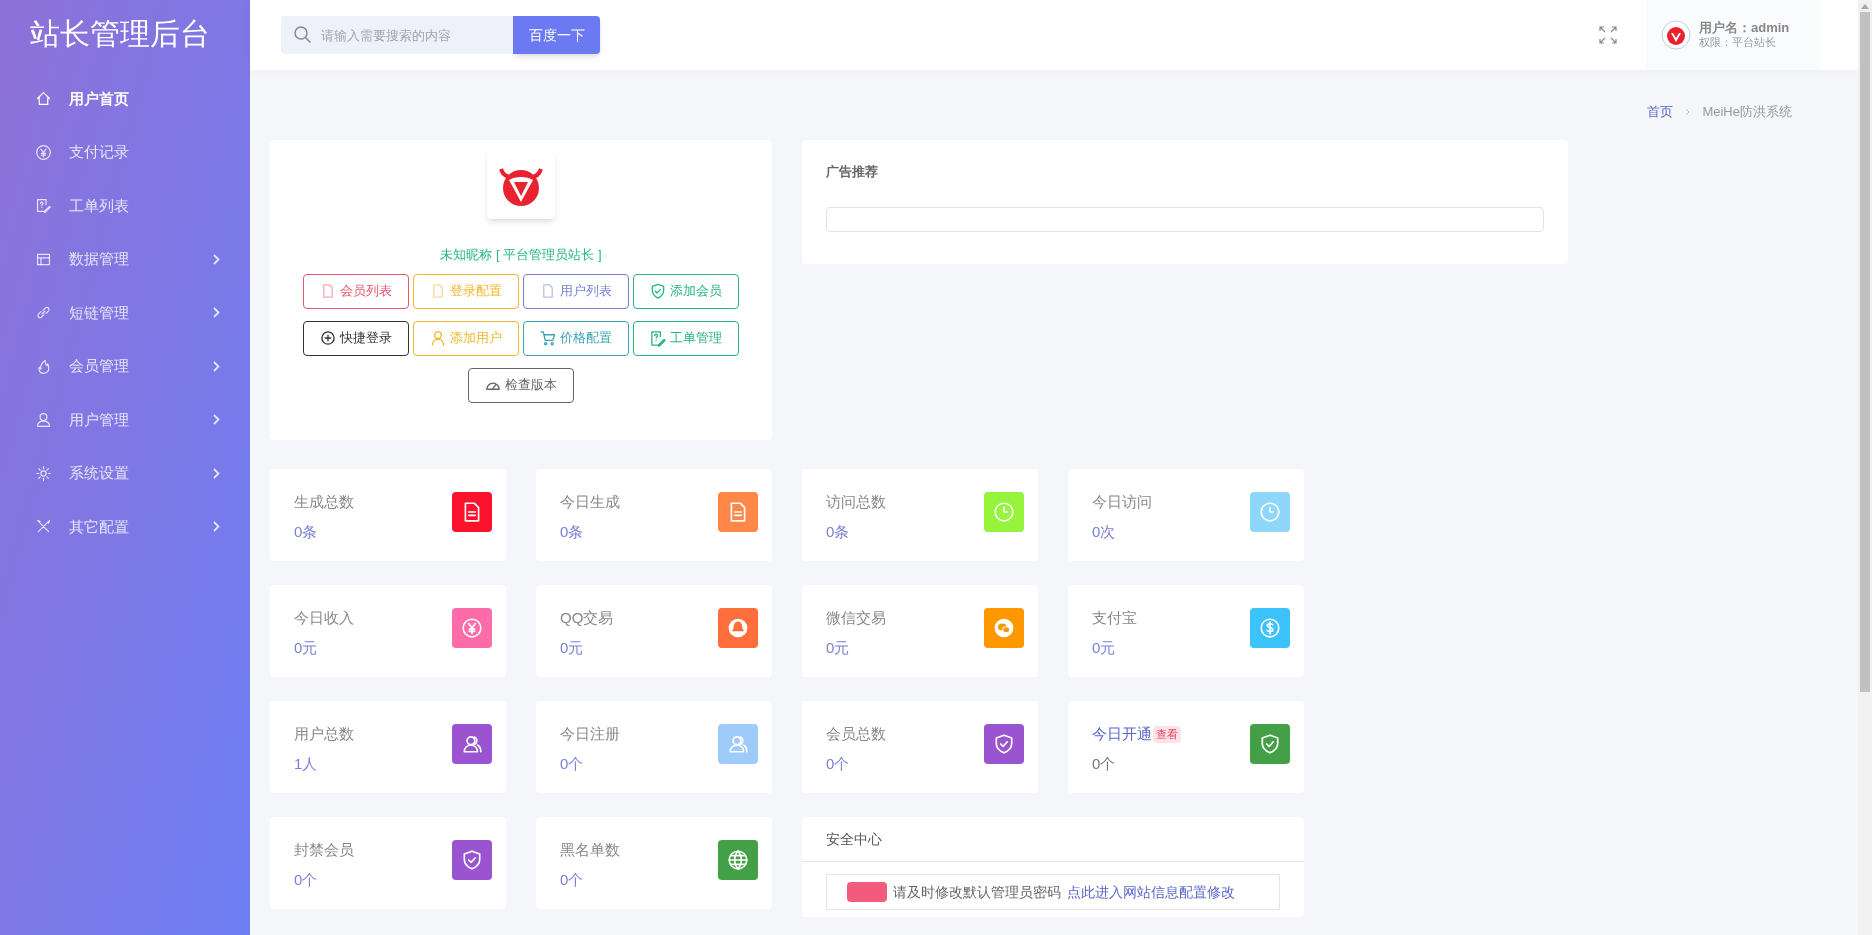 The image size is (1872, 935). Describe the element at coordinates (125, 366) in the screenshot. I see `sidebar-item: 会员管理` at that location.